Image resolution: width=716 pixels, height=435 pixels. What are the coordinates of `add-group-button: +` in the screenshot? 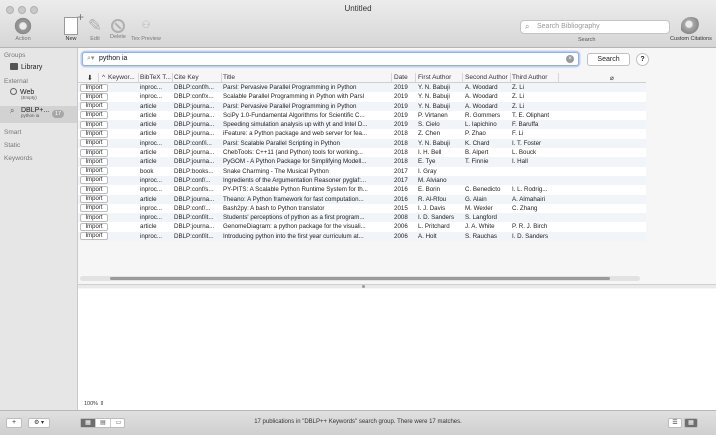 It's located at (14, 423).